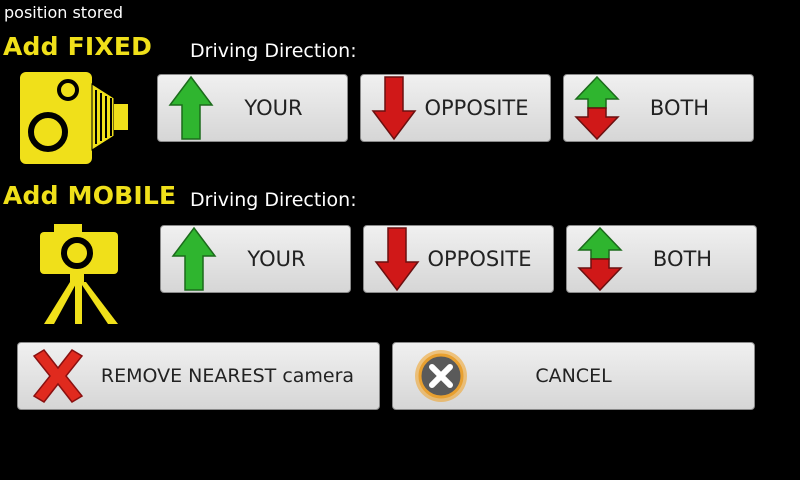 This screenshot has height=480, width=800. What do you see at coordinates (479, 259) in the screenshot?
I see `mobile-opposite-label: OPPOSITE` at bounding box center [479, 259].